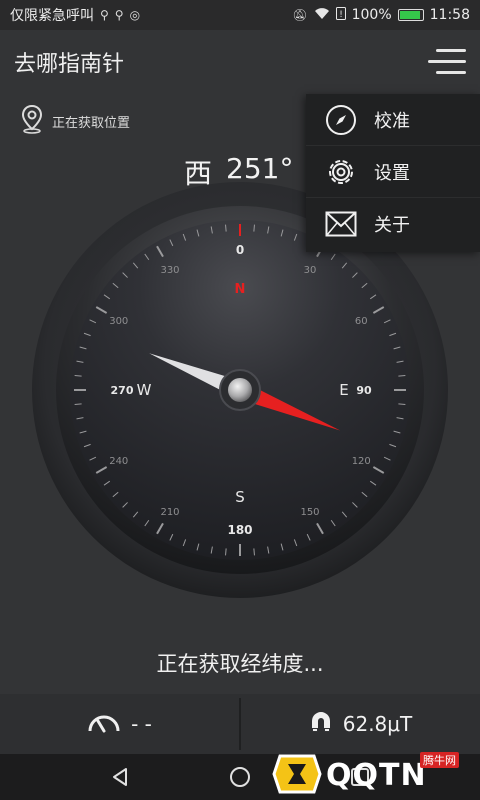  I want to click on compass-icon, so click(341, 120).